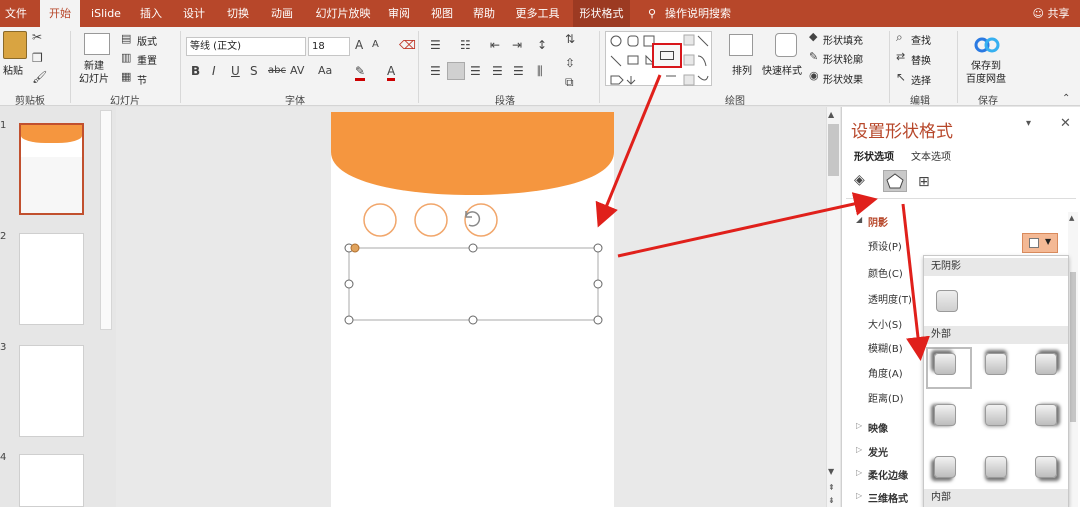 Image resolution: width=1080 pixels, height=507 pixels. I want to click on scroll-up-icon: ▲, so click(831, 114).